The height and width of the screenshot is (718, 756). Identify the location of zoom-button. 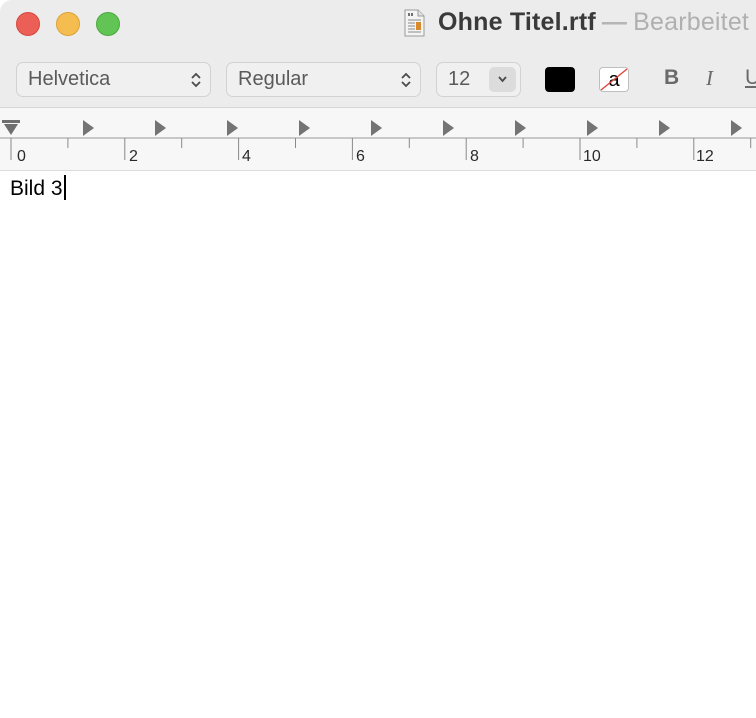
(108, 24).